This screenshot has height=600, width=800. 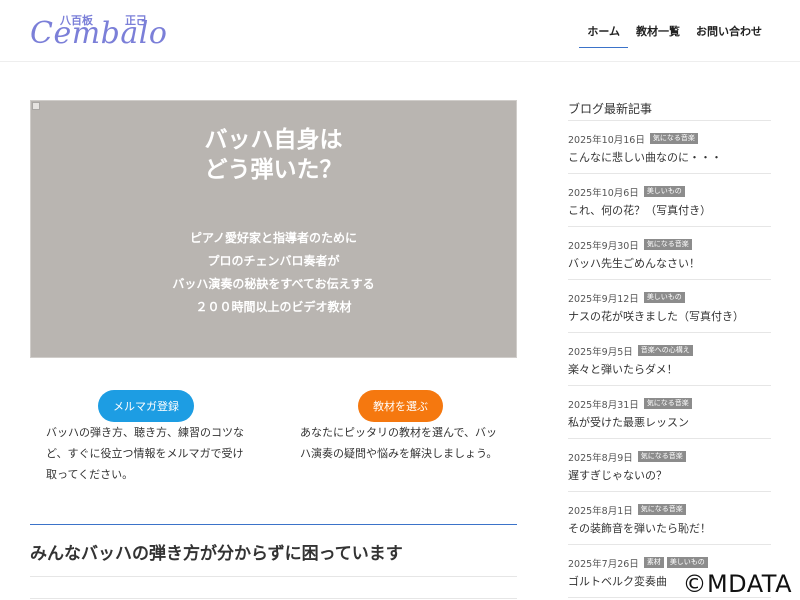 I want to click on post-title-link: 私が受けた最悪レッスン, so click(x=669, y=422).